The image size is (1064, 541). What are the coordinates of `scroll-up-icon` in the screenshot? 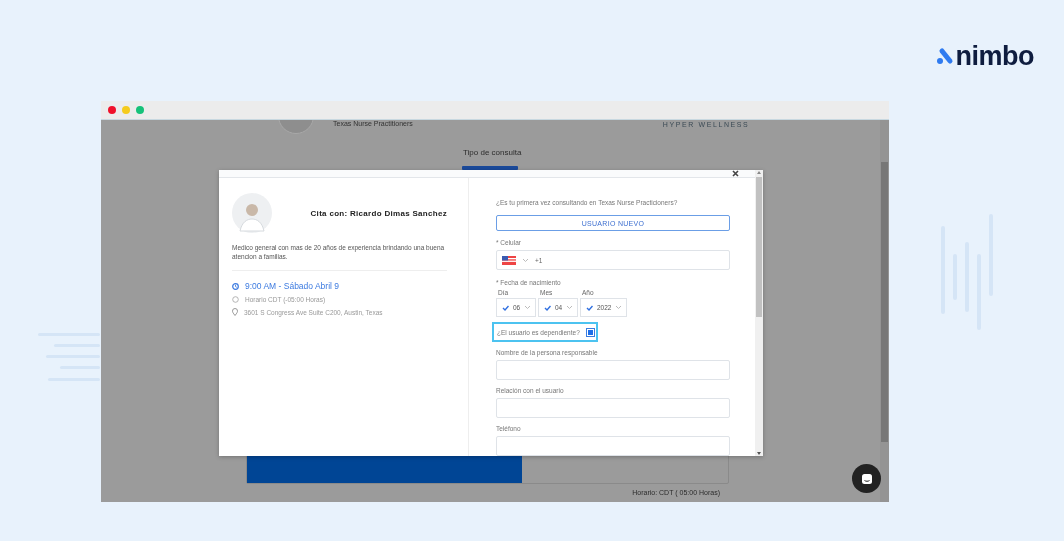 It's located at (759, 172).